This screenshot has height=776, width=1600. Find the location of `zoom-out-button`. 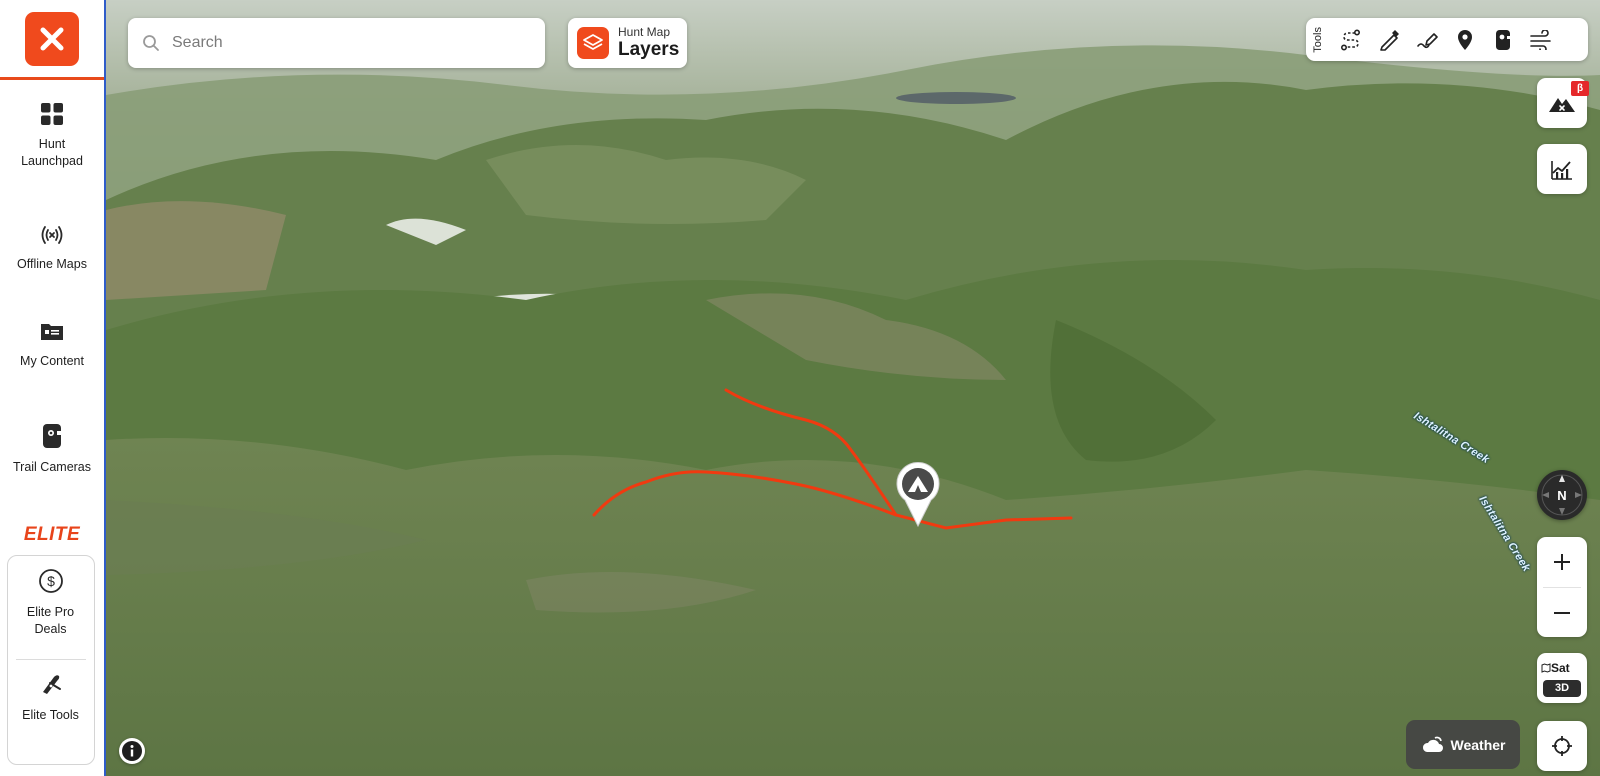

zoom-out-button is located at coordinates (1562, 613).